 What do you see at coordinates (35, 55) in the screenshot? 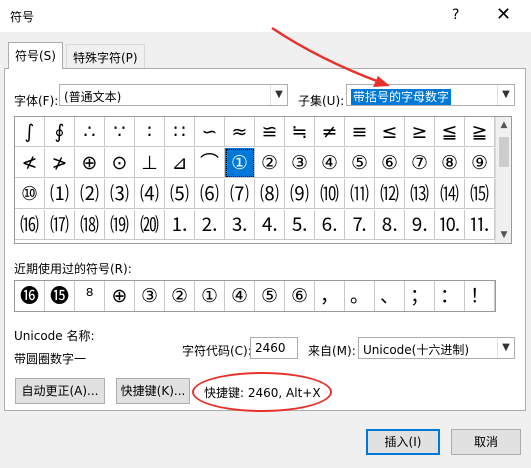
I see `tab-symbols: 符号(S)` at bounding box center [35, 55].